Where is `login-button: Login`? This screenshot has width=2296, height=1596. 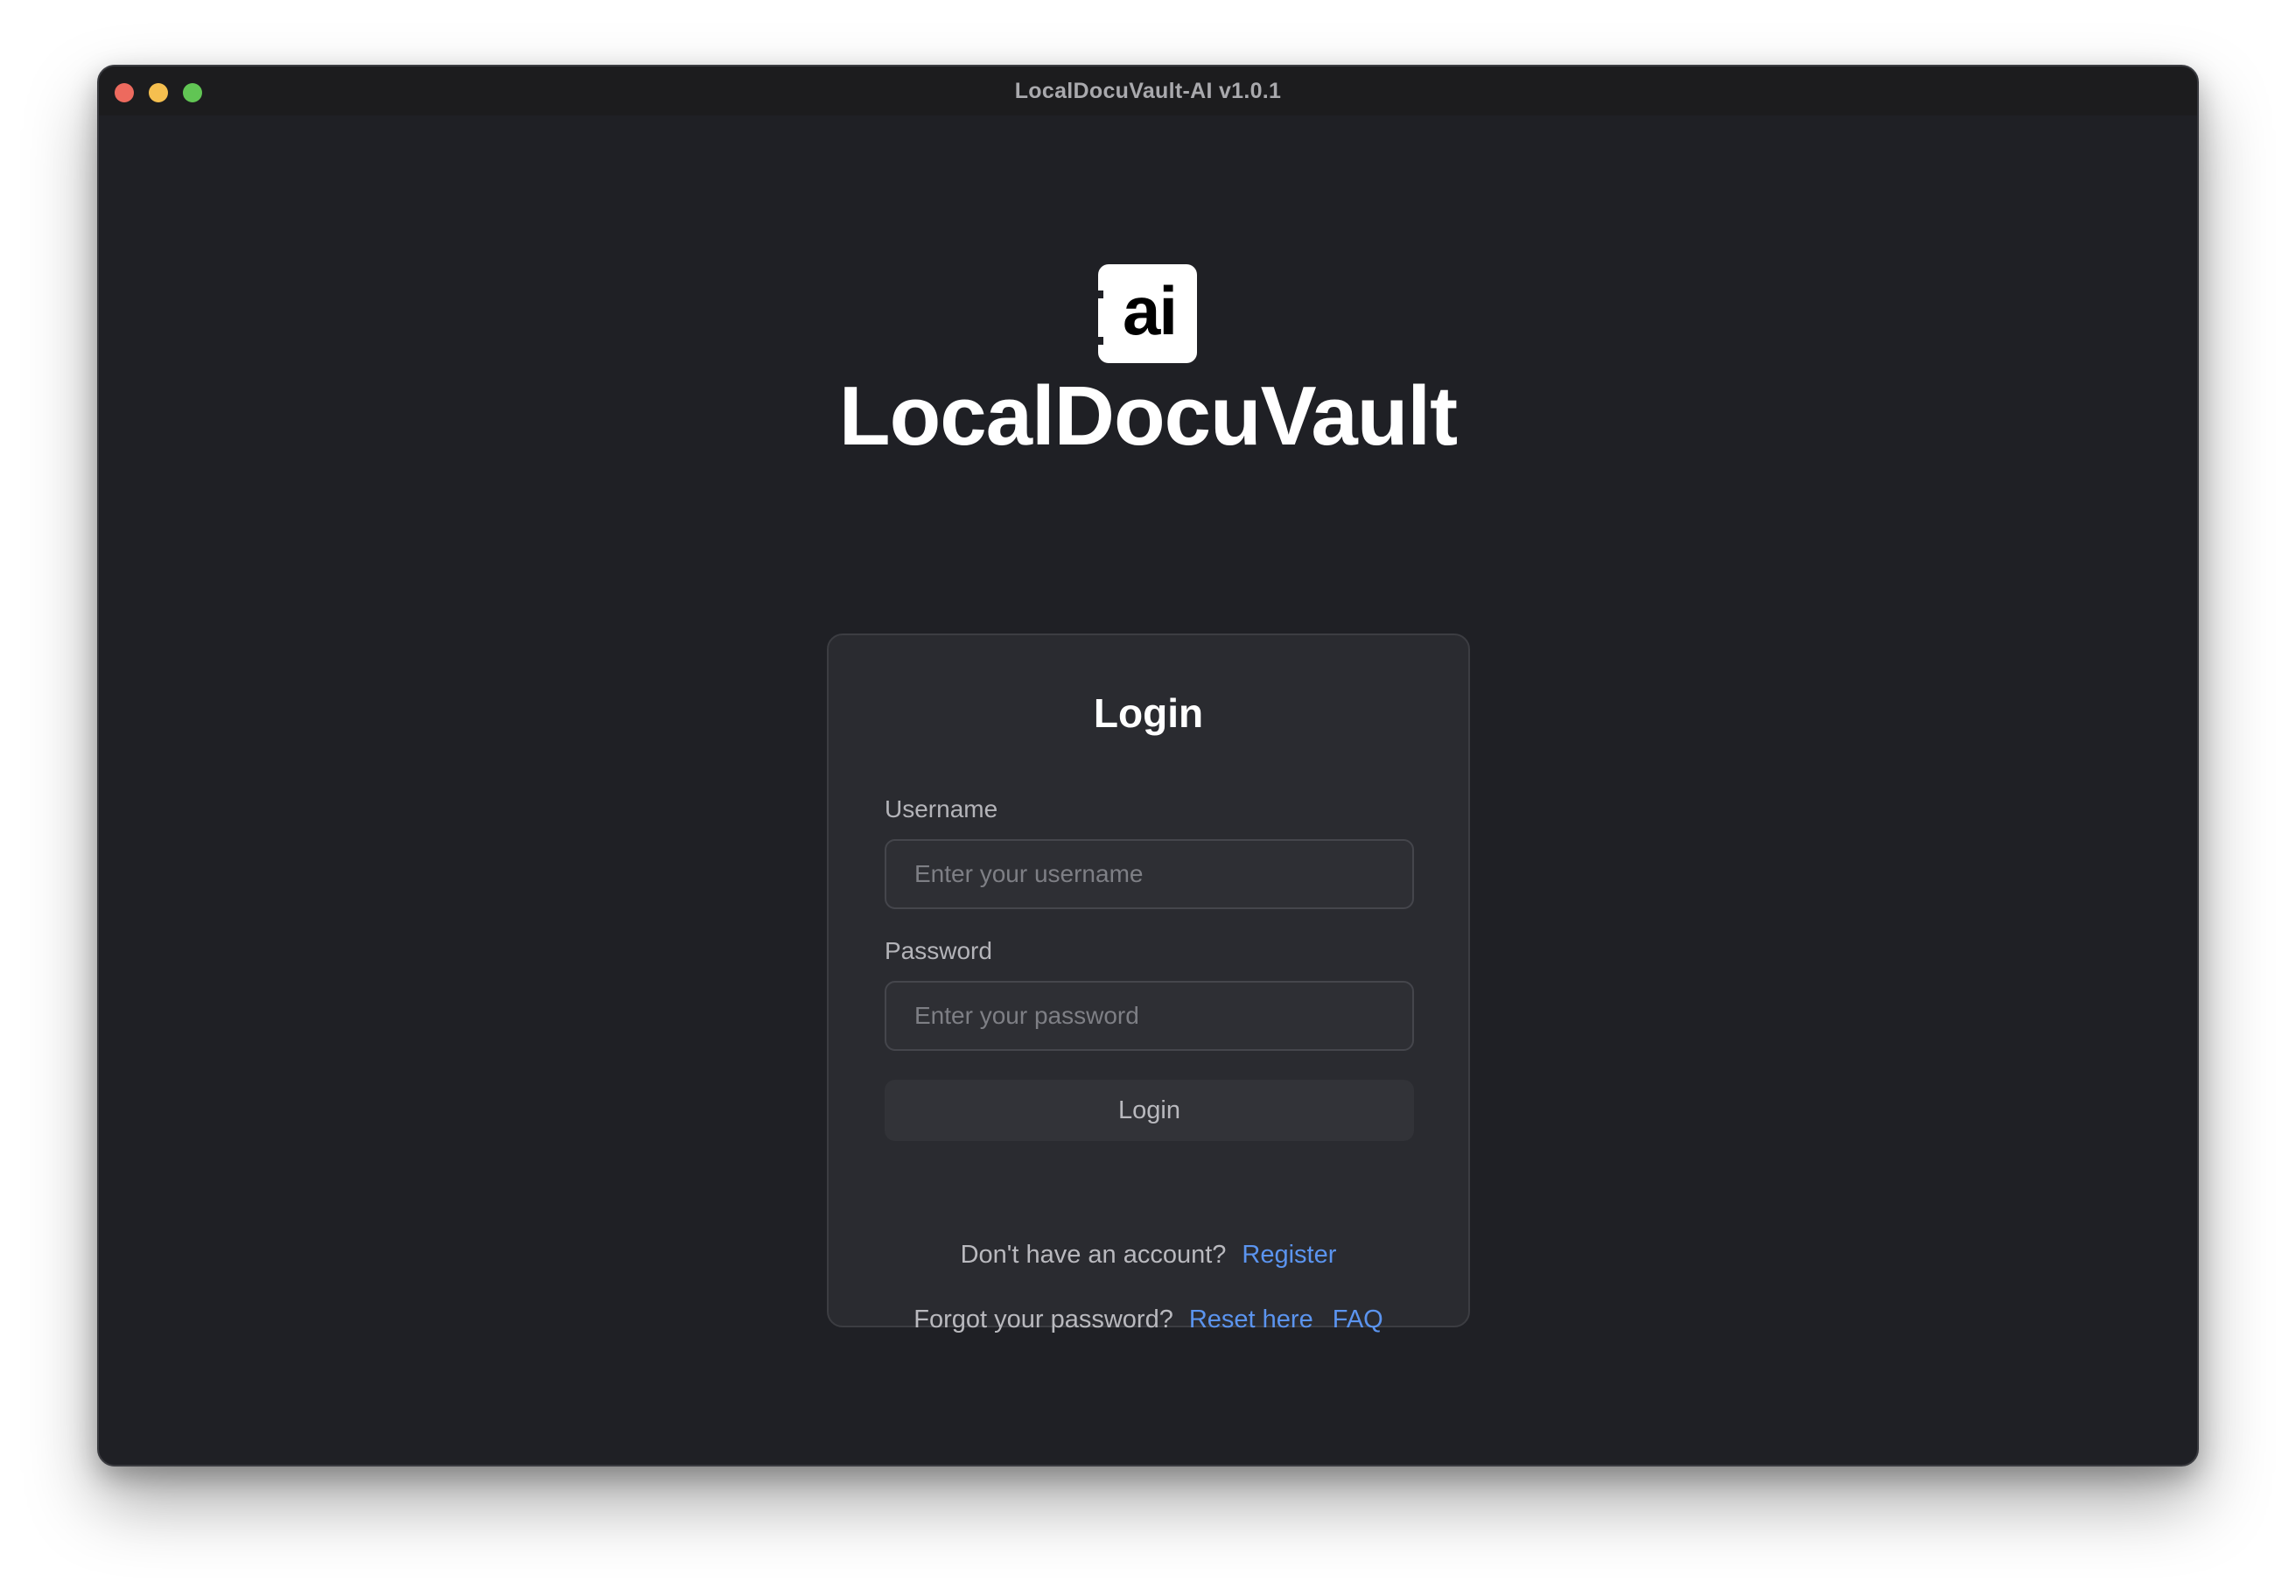
login-button: Login is located at coordinates (1149, 1110).